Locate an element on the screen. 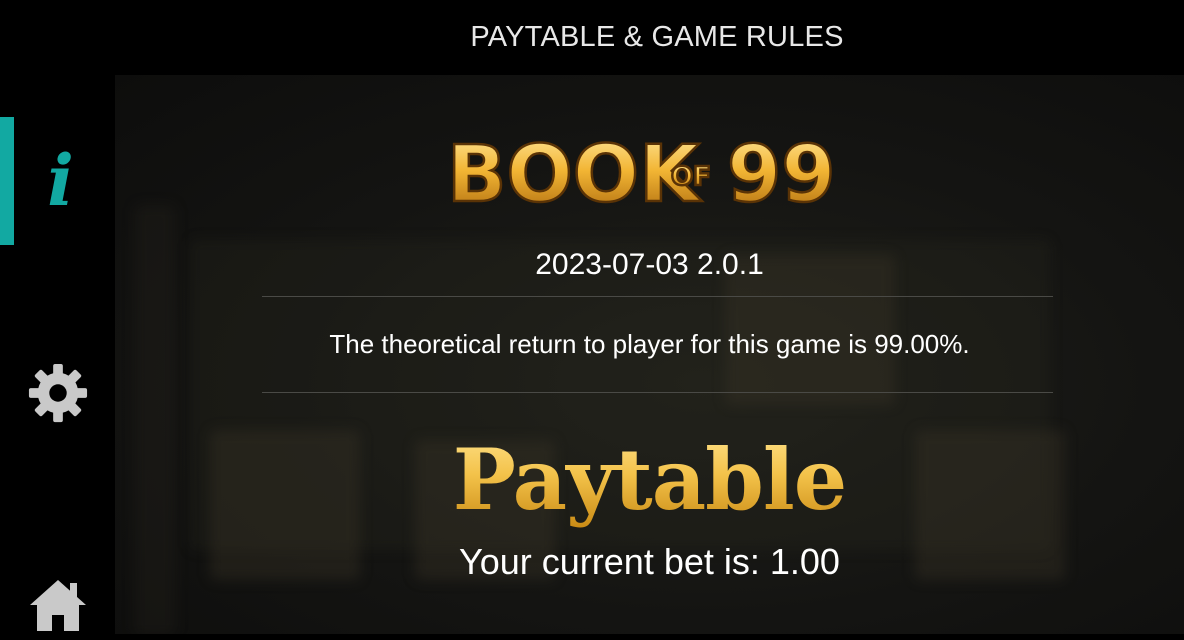 The image size is (1184, 640). home-icon is located at coordinates (57, 605).